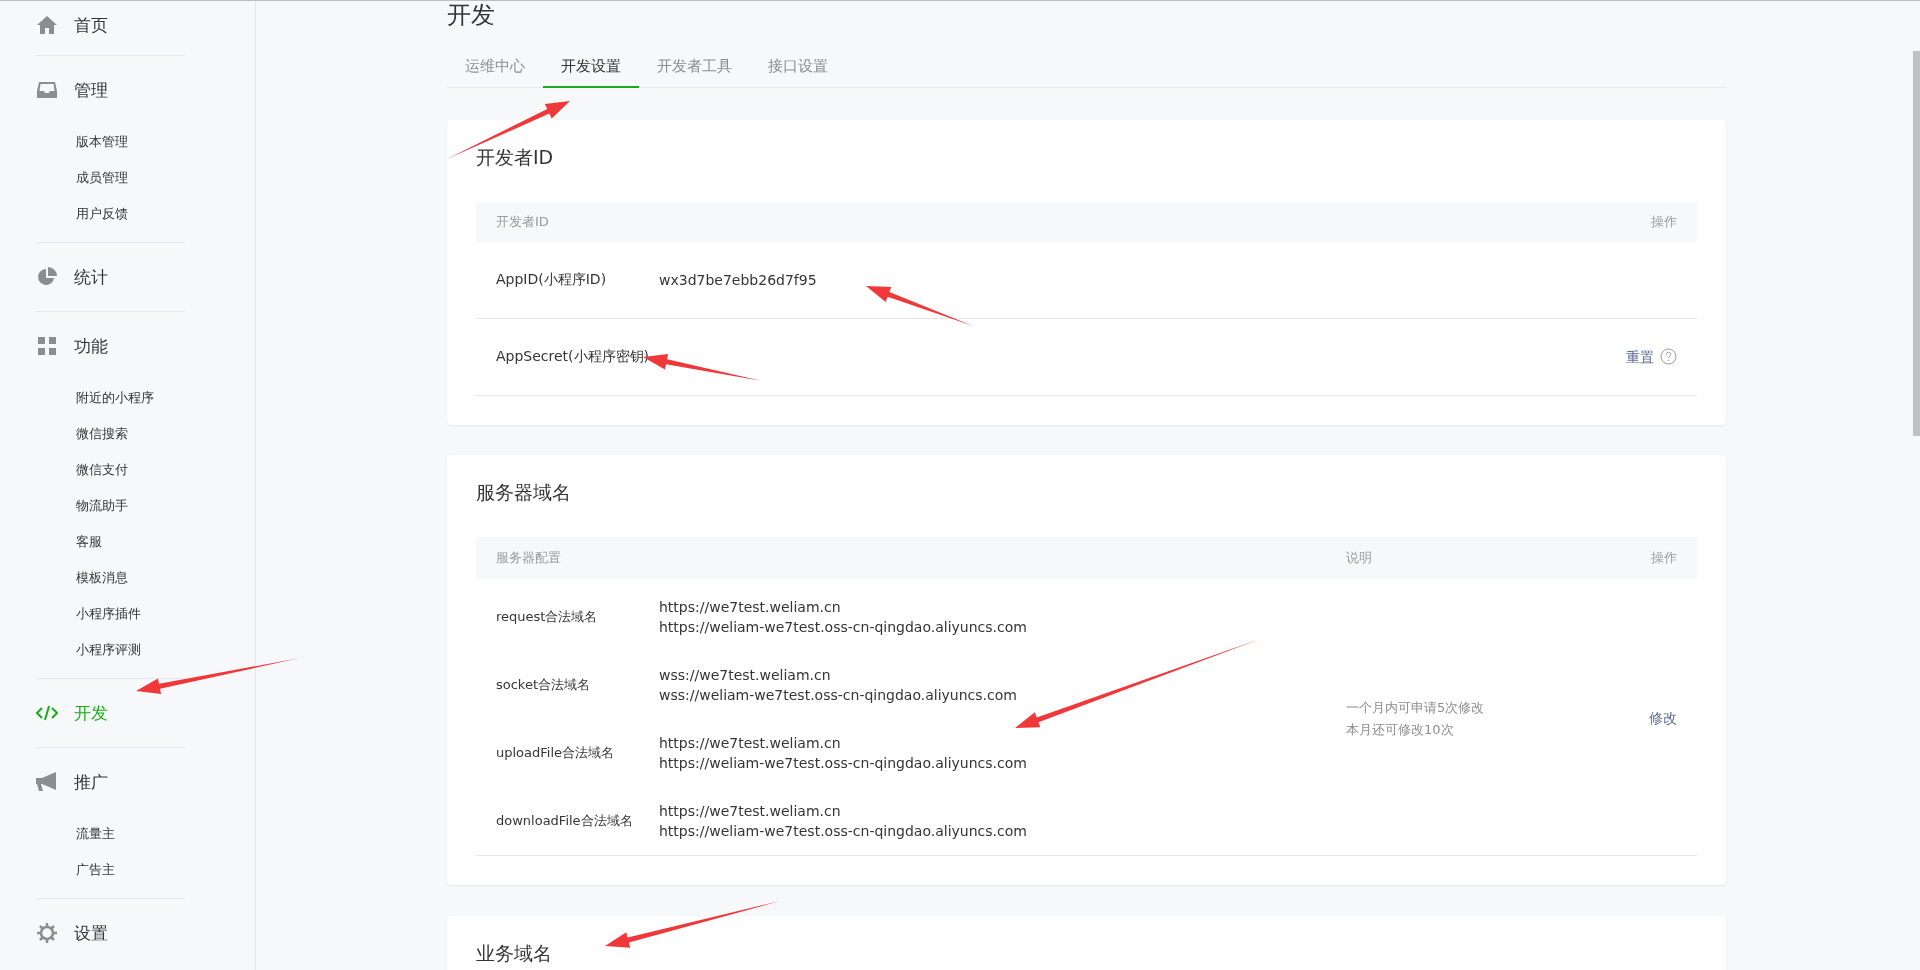 Image resolution: width=1920 pixels, height=970 pixels. Describe the element at coordinates (565, 821) in the screenshot. I see `table-cell-text: downloadFile合法域名` at that location.